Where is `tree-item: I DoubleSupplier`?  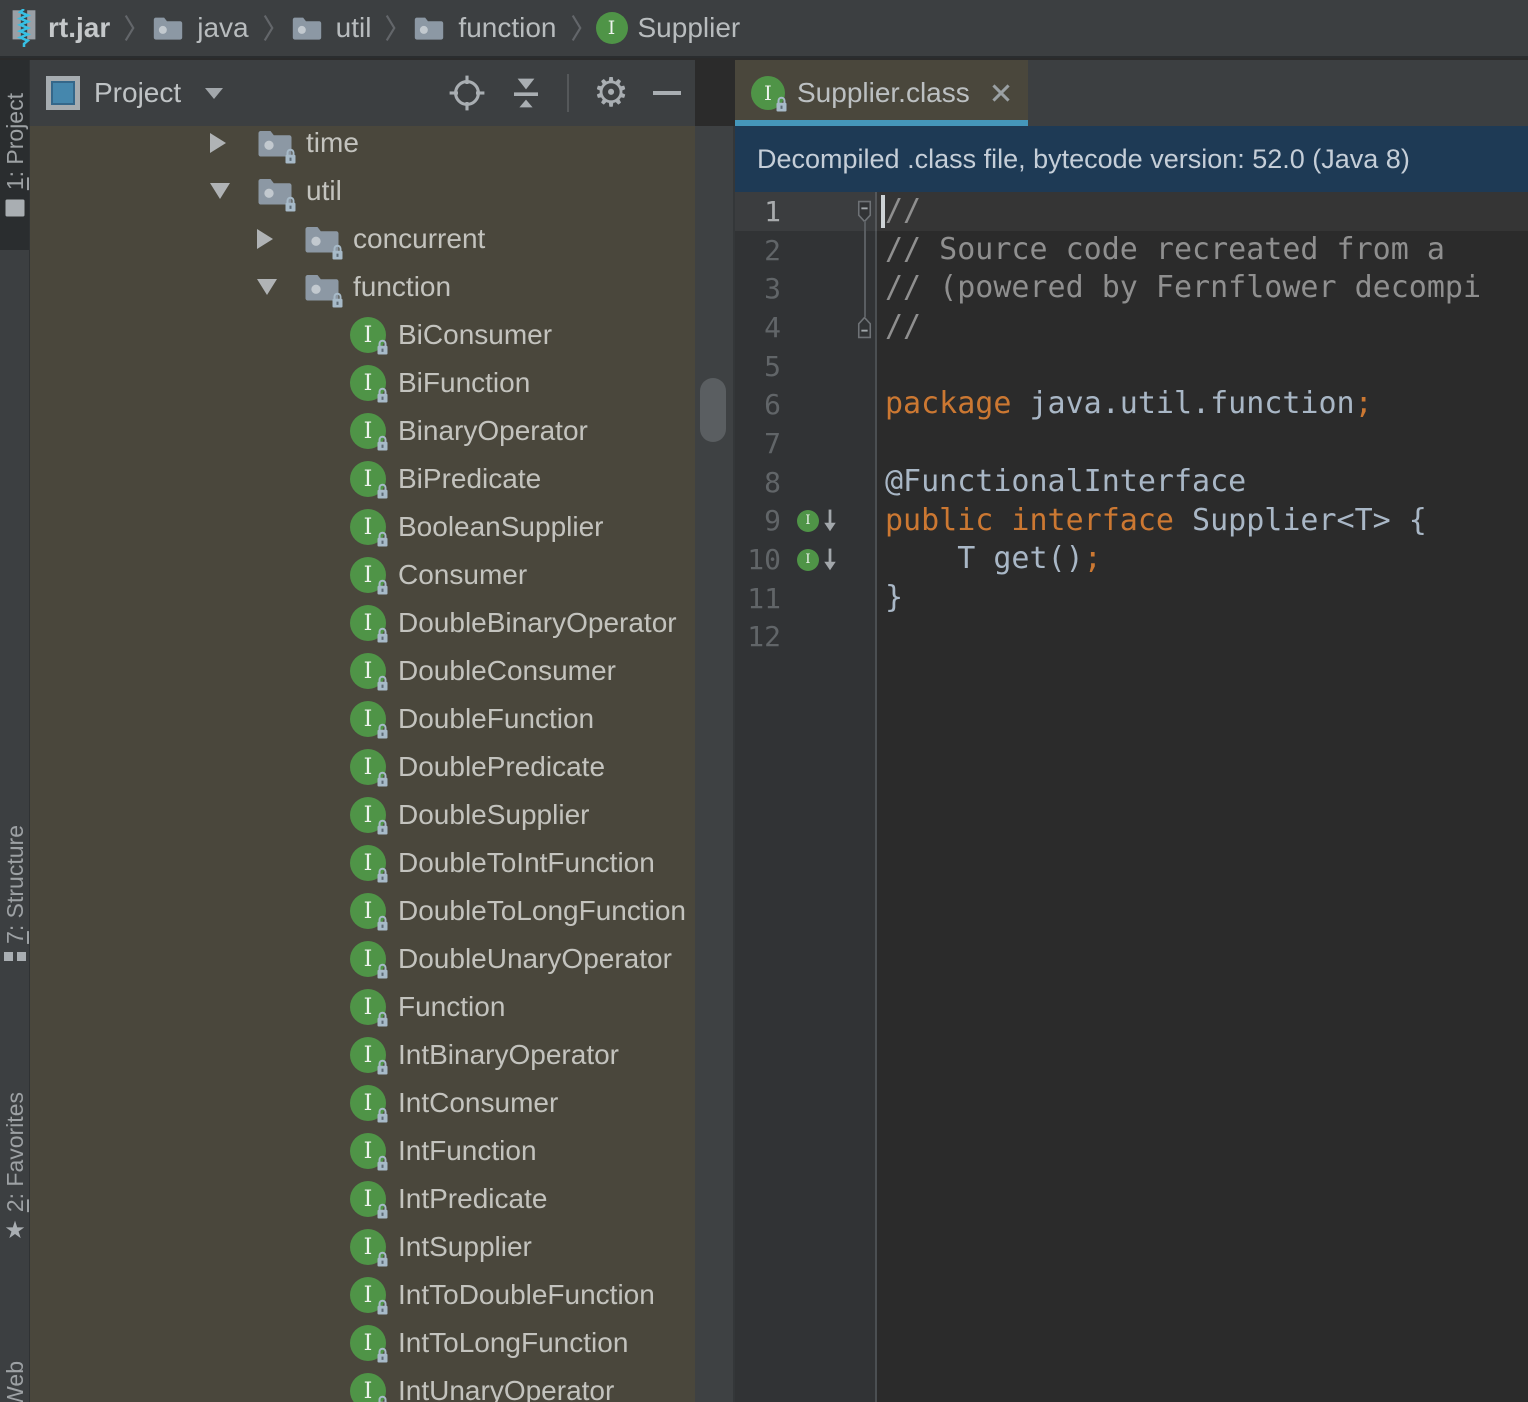
tree-item: I DoubleSupplier is located at coordinates (362, 815).